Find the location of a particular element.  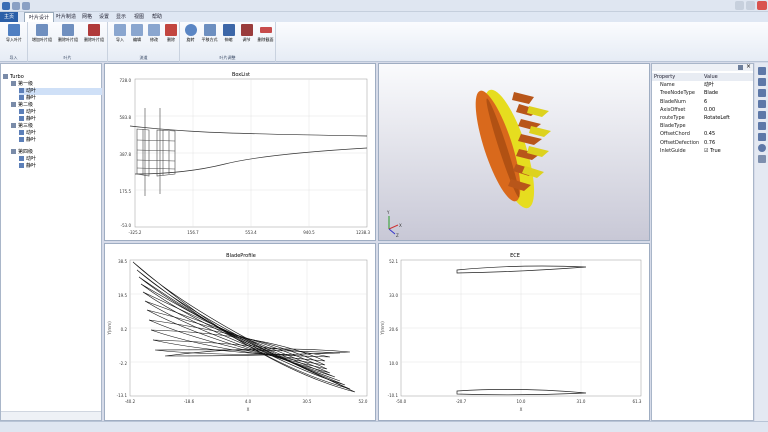

tab-view: 视图 is located at coordinates (139, 17).